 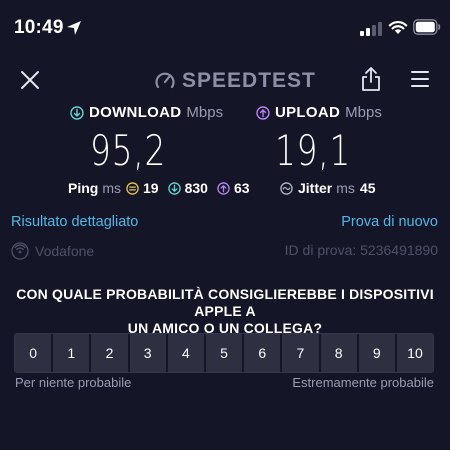 I want to click on rating-button-9: 9, so click(x=377, y=353).